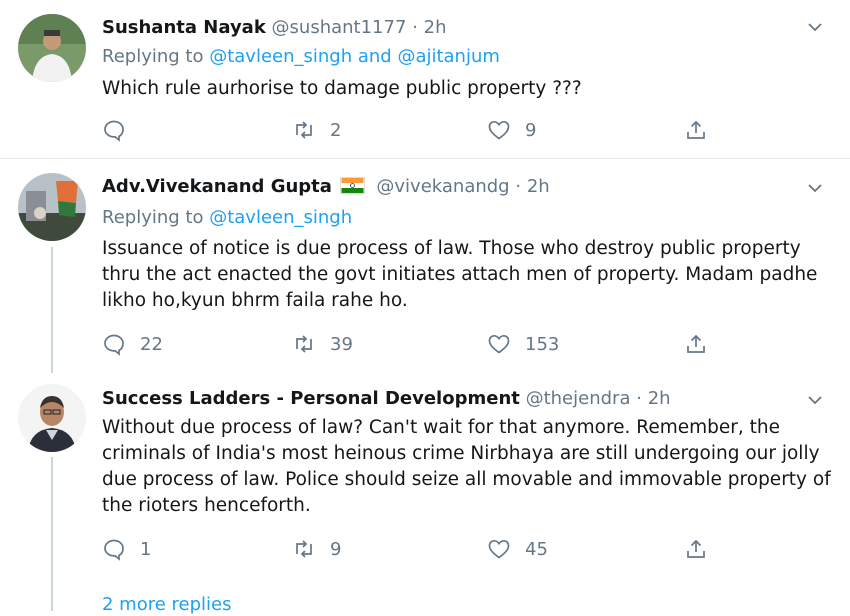 The width and height of the screenshot is (850, 616). I want to click on like-button: 45, so click(517, 549).